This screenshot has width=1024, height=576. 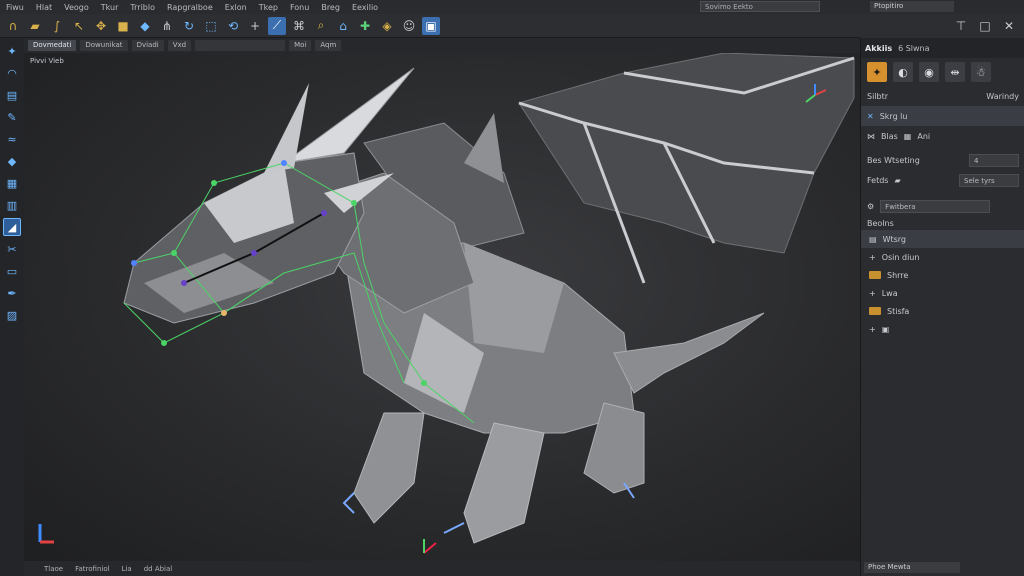 I want to click on tab-viewport-4: Vxd, so click(x=179, y=45).